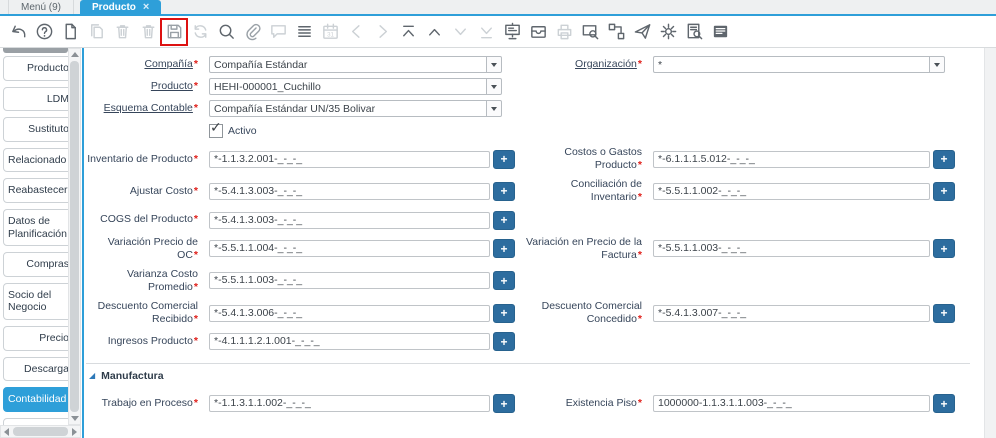 This screenshot has width=996, height=438. What do you see at coordinates (512, 32) in the screenshot?
I see `report-icon` at bounding box center [512, 32].